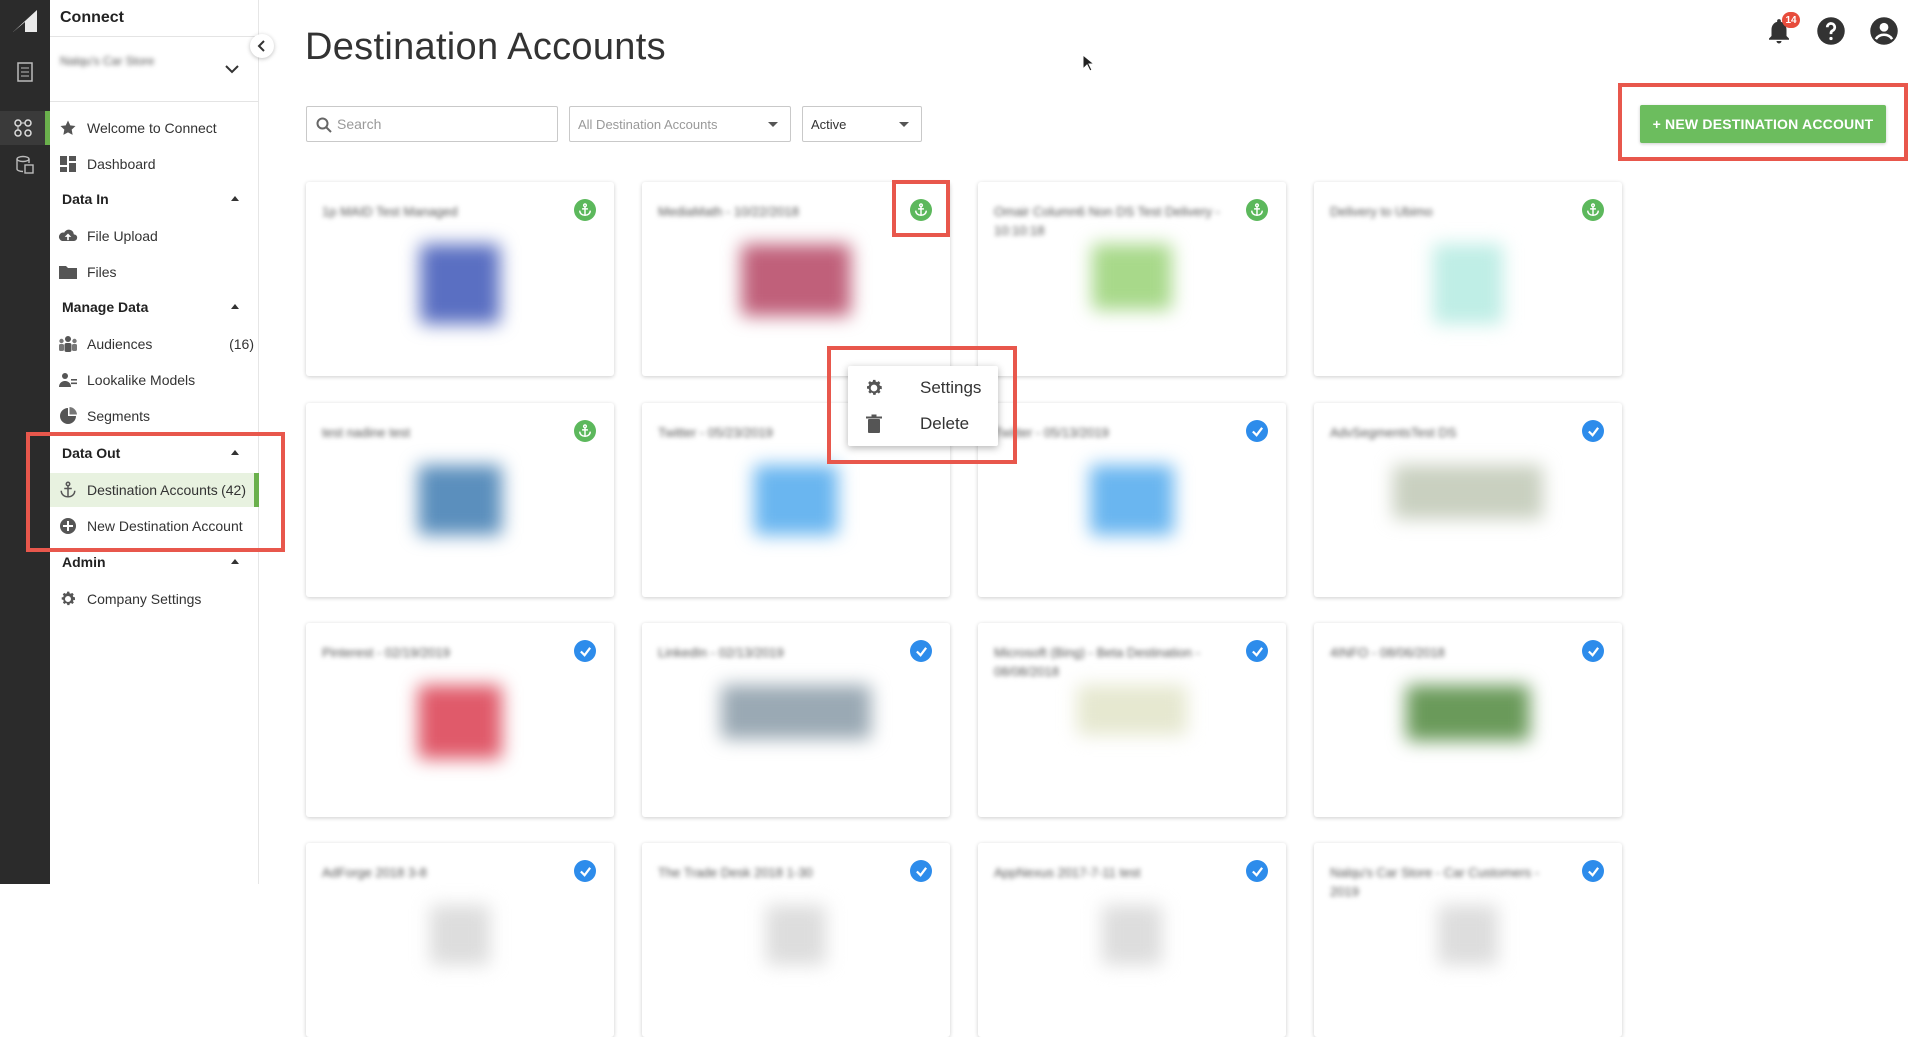  What do you see at coordinates (796, 279) in the screenshot?
I see `destination-card: MediaMath - 10/22/2018` at bounding box center [796, 279].